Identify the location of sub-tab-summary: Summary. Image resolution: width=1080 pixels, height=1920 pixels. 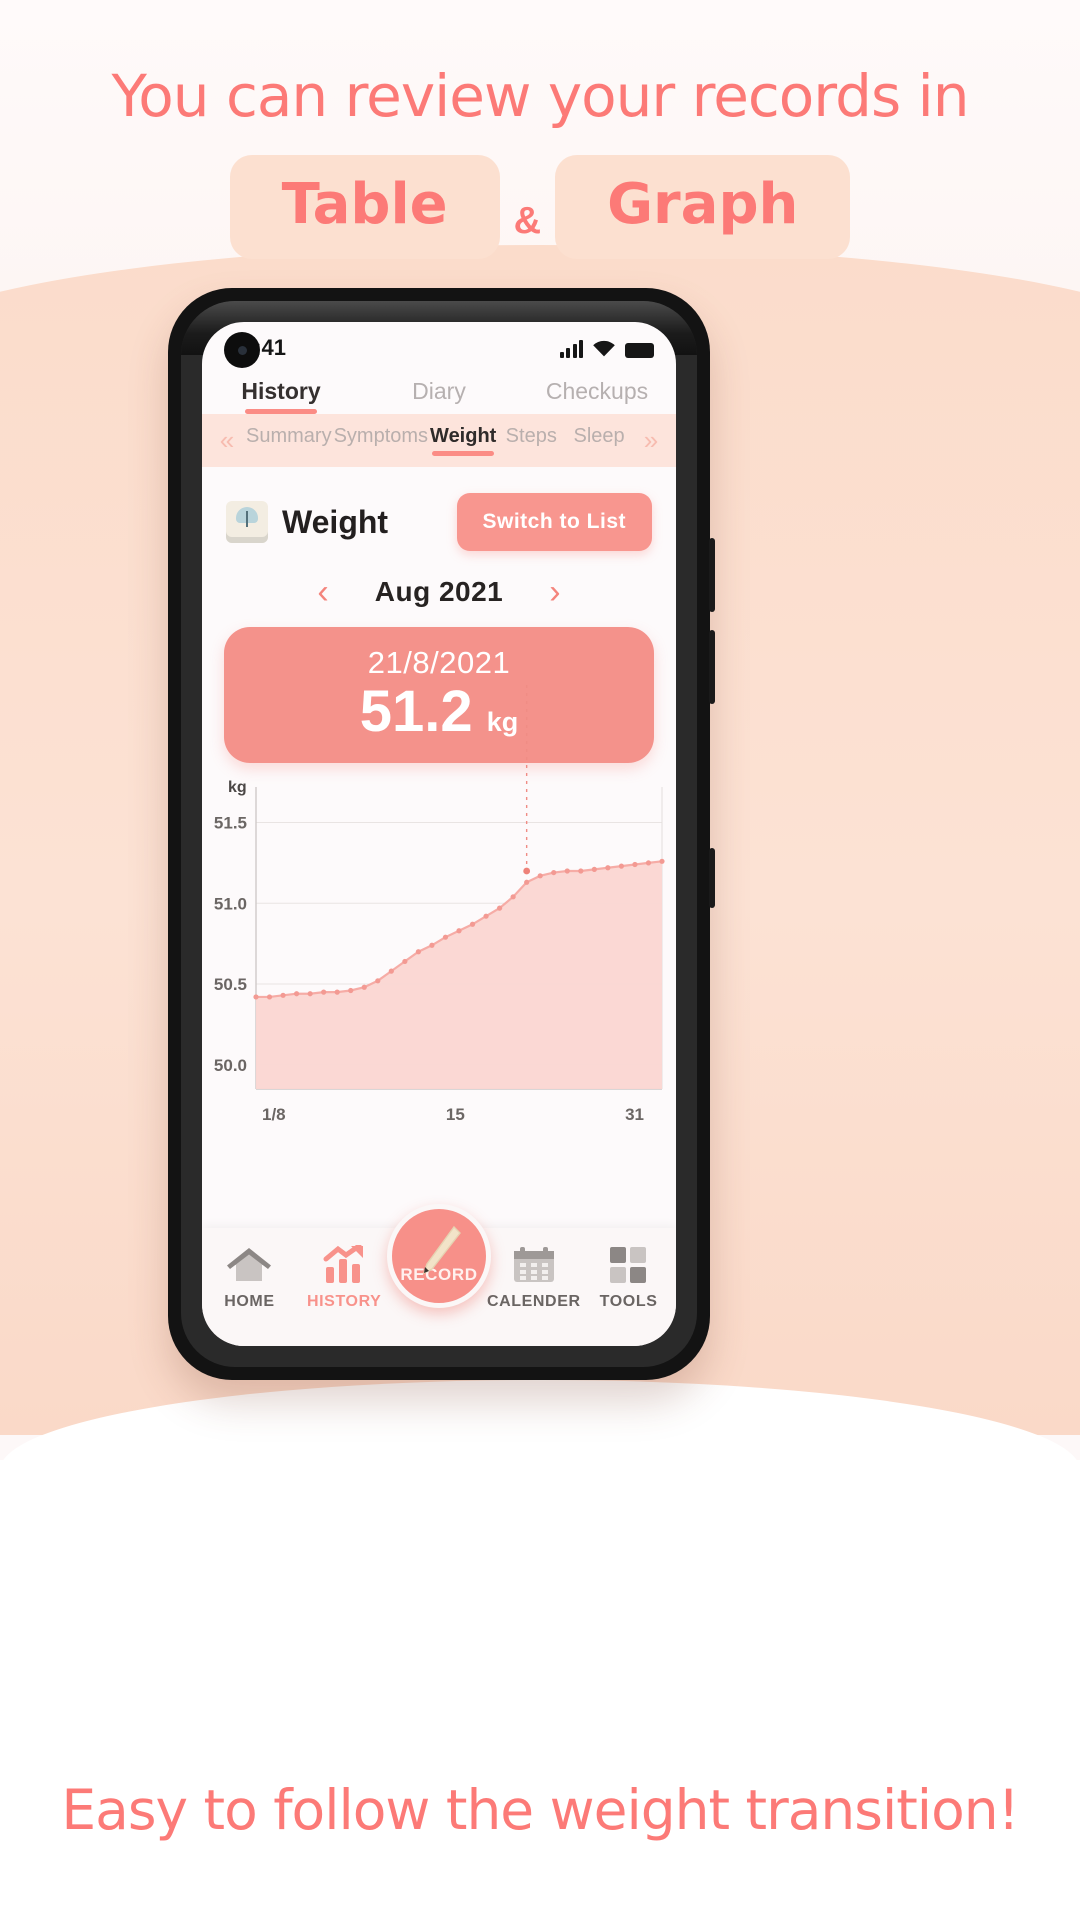
(289, 440).